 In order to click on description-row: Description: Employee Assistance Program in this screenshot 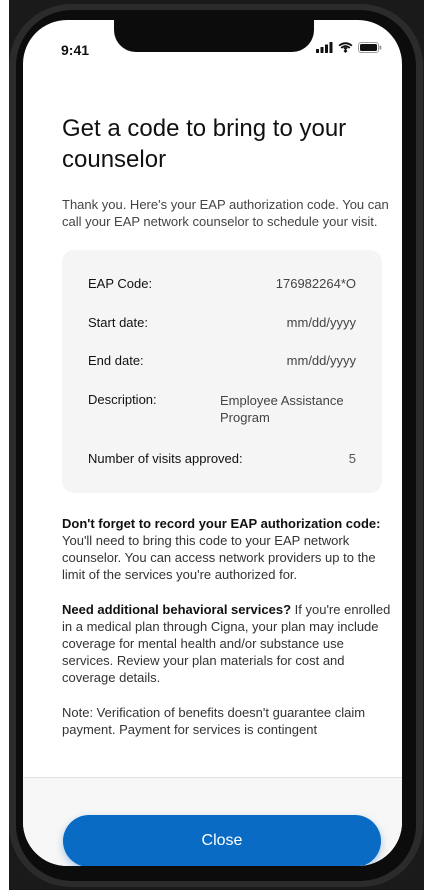, I will do `click(222, 409)`.